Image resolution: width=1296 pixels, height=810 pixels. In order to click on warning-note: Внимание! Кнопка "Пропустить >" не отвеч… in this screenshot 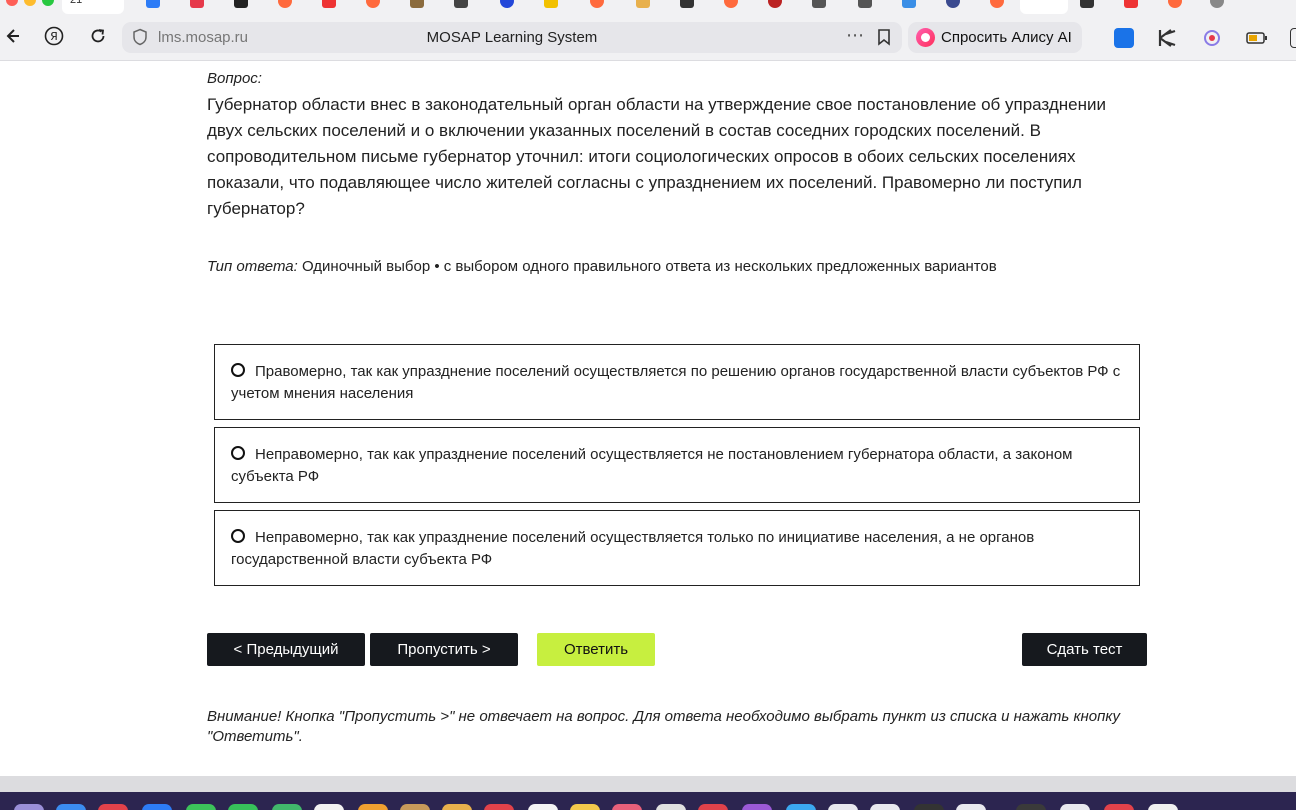, I will do `click(663, 726)`.